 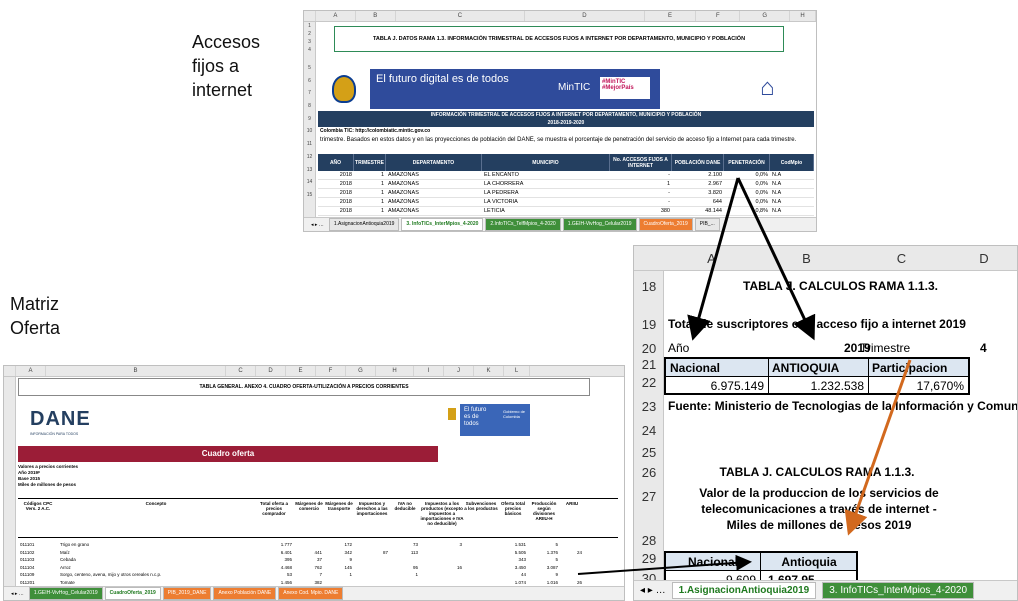 I want to click on table-cell: 382, so click(x=309, y=583).